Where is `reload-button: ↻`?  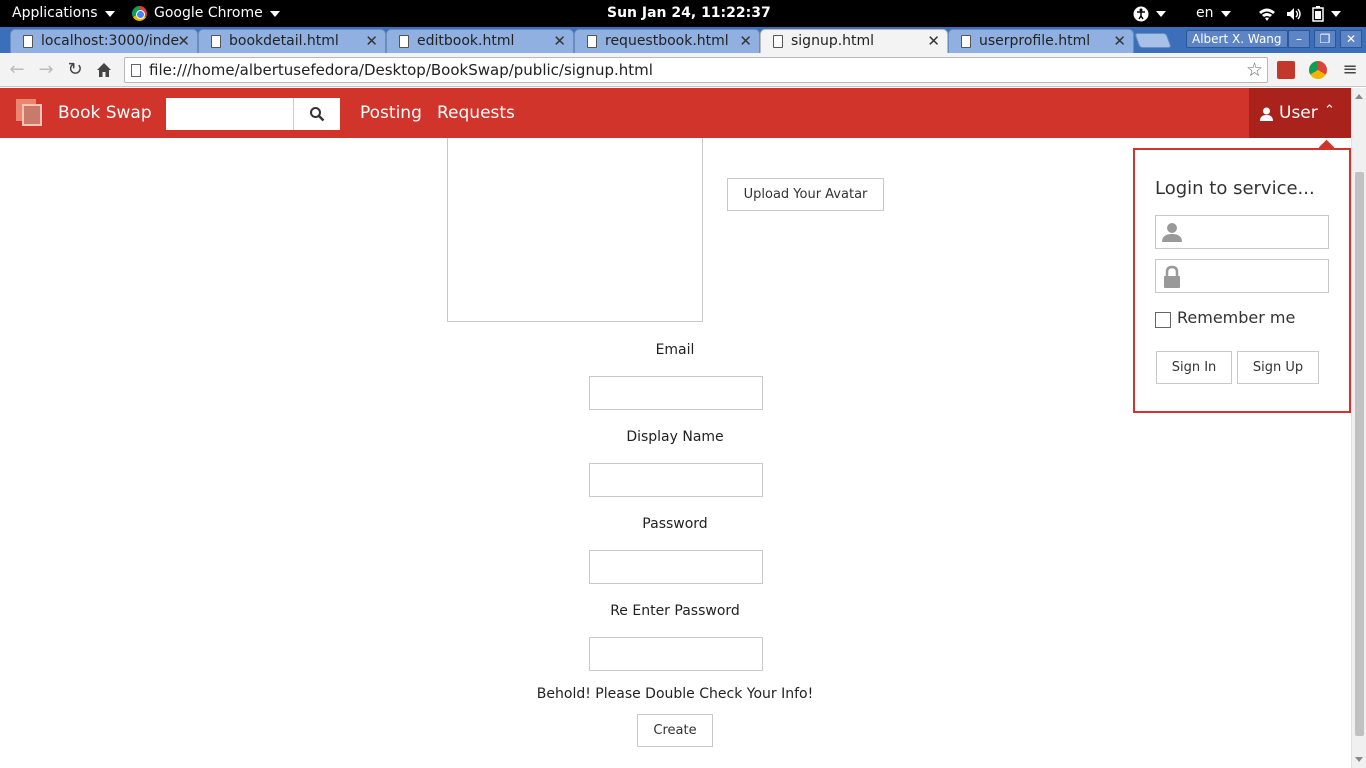 reload-button: ↻ is located at coordinates (75, 70).